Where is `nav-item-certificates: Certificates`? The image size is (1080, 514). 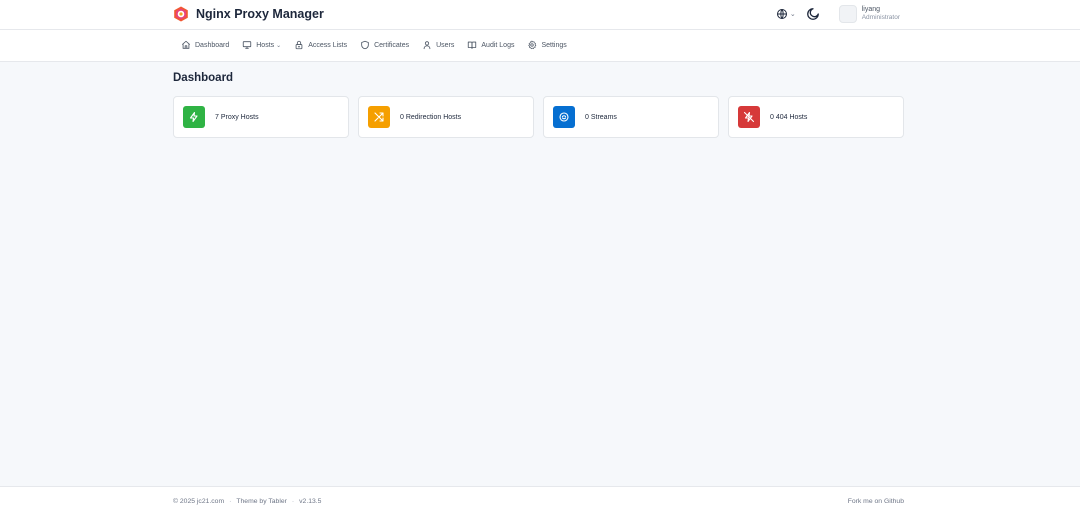 nav-item-certificates: Certificates is located at coordinates (384, 45).